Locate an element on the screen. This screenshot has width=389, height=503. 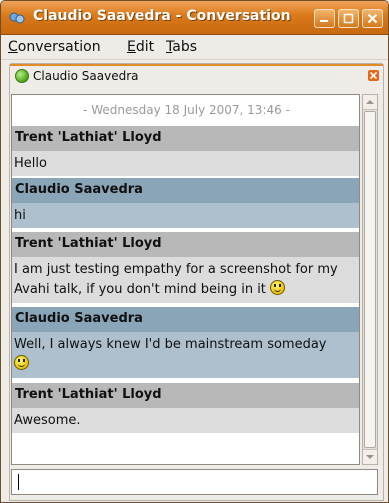
close-window-button is located at coordinates (372, 18).